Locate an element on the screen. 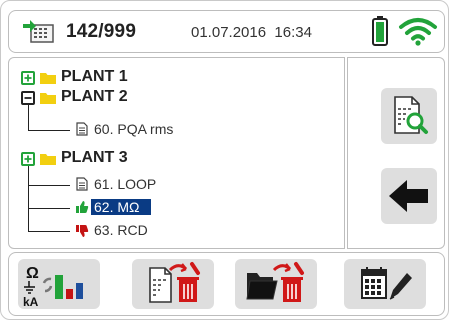 The image size is (449, 320). battery-icon is located at coordinates (380, 31).